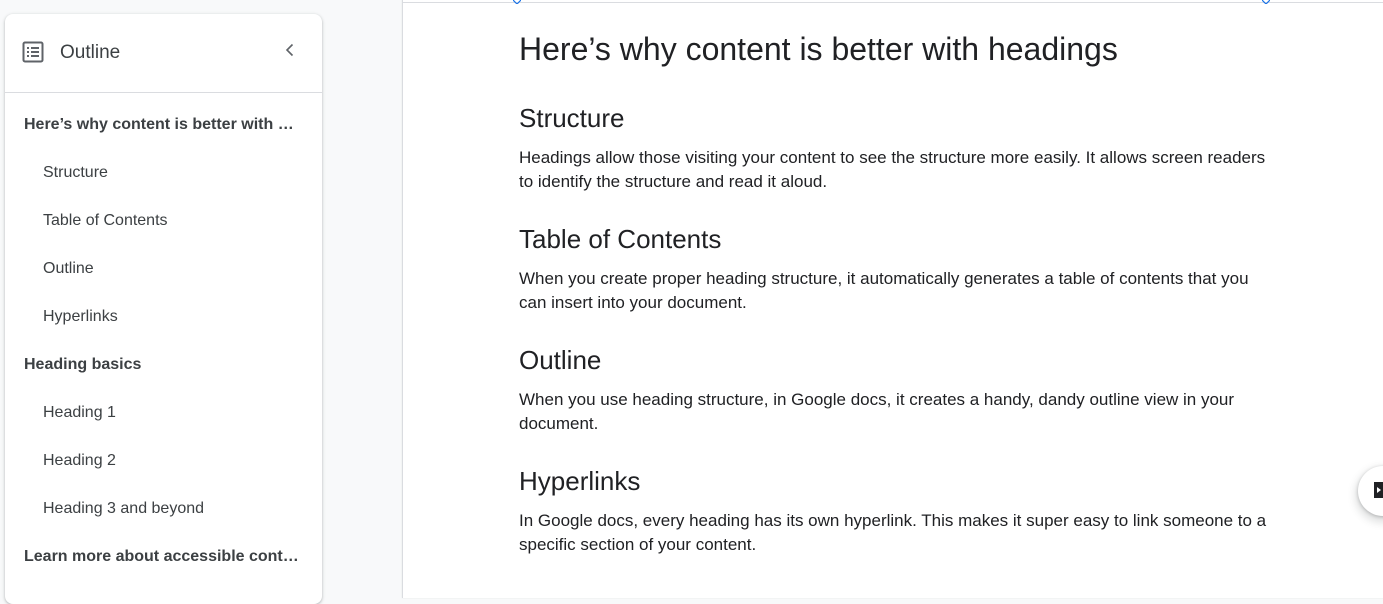  What do you see at coordinates (1378, 490) in the screenshot?
I see `explore-icon` at bounding box center [1378, 490].